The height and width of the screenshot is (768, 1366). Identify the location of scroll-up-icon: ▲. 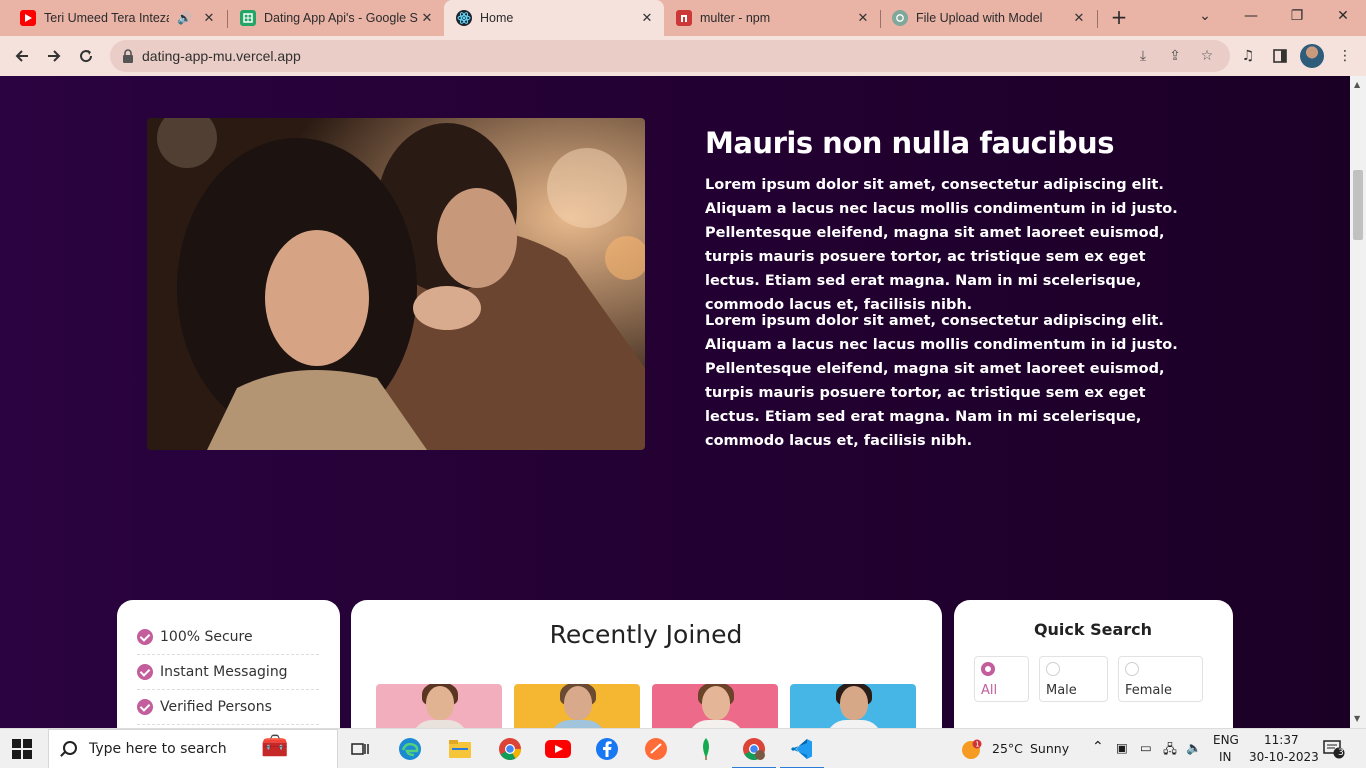
(1357, 84).